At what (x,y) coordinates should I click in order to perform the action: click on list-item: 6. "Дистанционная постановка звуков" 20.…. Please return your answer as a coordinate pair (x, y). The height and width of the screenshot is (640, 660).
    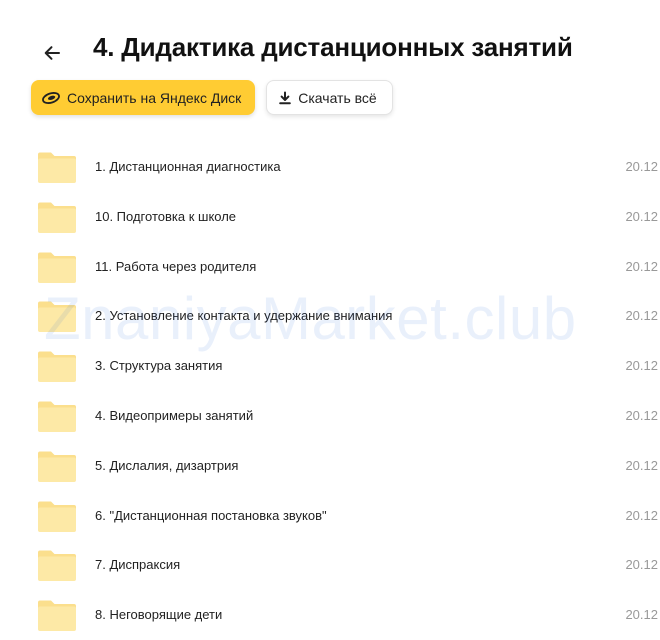
    Looking at the image, I should click on (330, 516).